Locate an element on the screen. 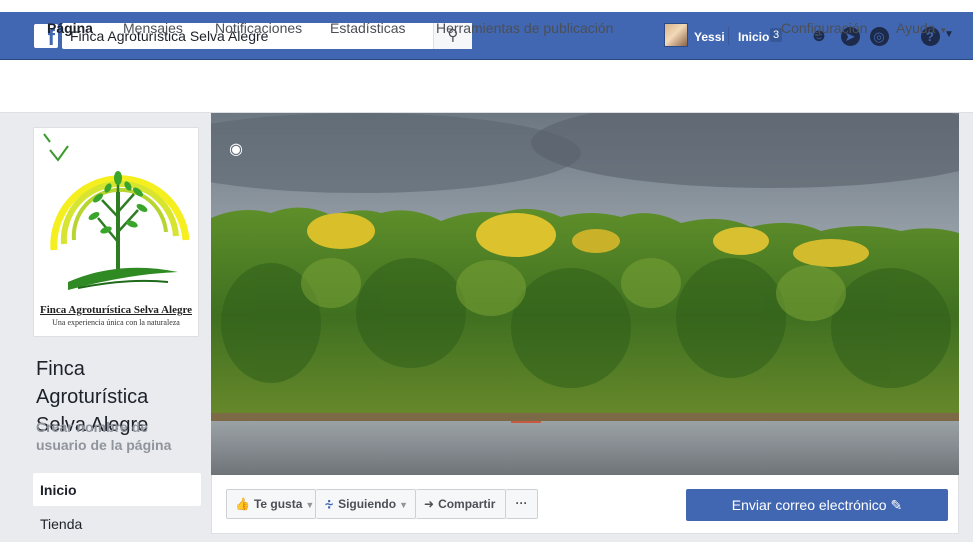  rss-icon: ∻ is located at coordinates (329, 504).